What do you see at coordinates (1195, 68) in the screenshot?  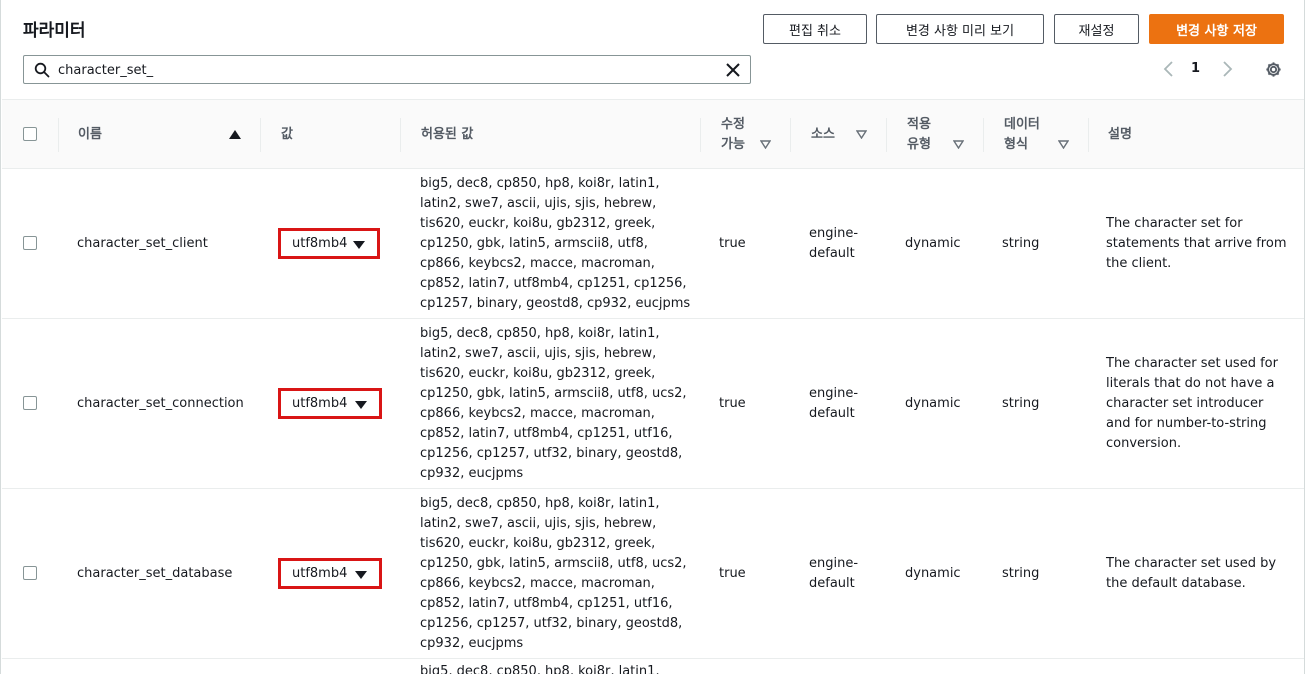 I see `current-page-number: 1` at bounding box center [1195, 68].